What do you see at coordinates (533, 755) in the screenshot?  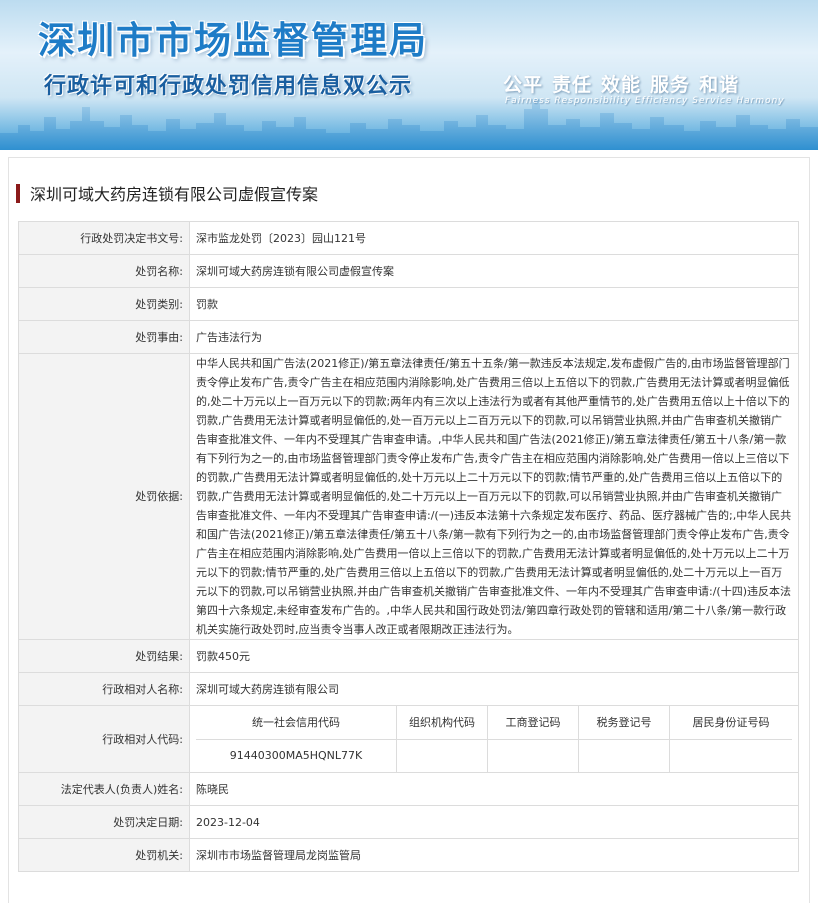 I see `business-reg-value` at bounding box center [533, 755].